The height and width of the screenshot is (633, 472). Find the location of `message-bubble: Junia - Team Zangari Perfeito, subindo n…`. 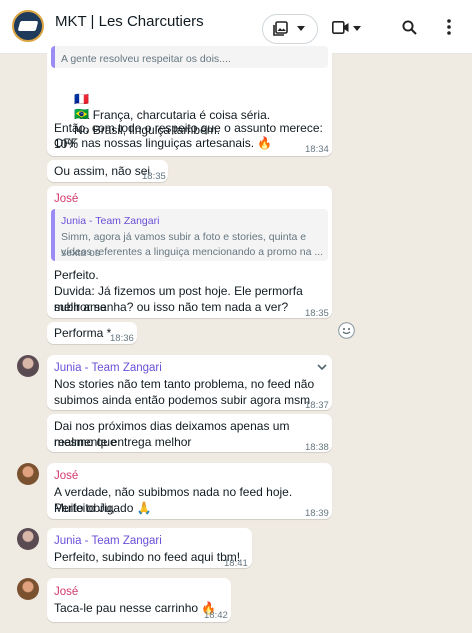

message-bubble: Junia - Team Zangari Perfeito, subindo n… is located at coordinates (149, 548).